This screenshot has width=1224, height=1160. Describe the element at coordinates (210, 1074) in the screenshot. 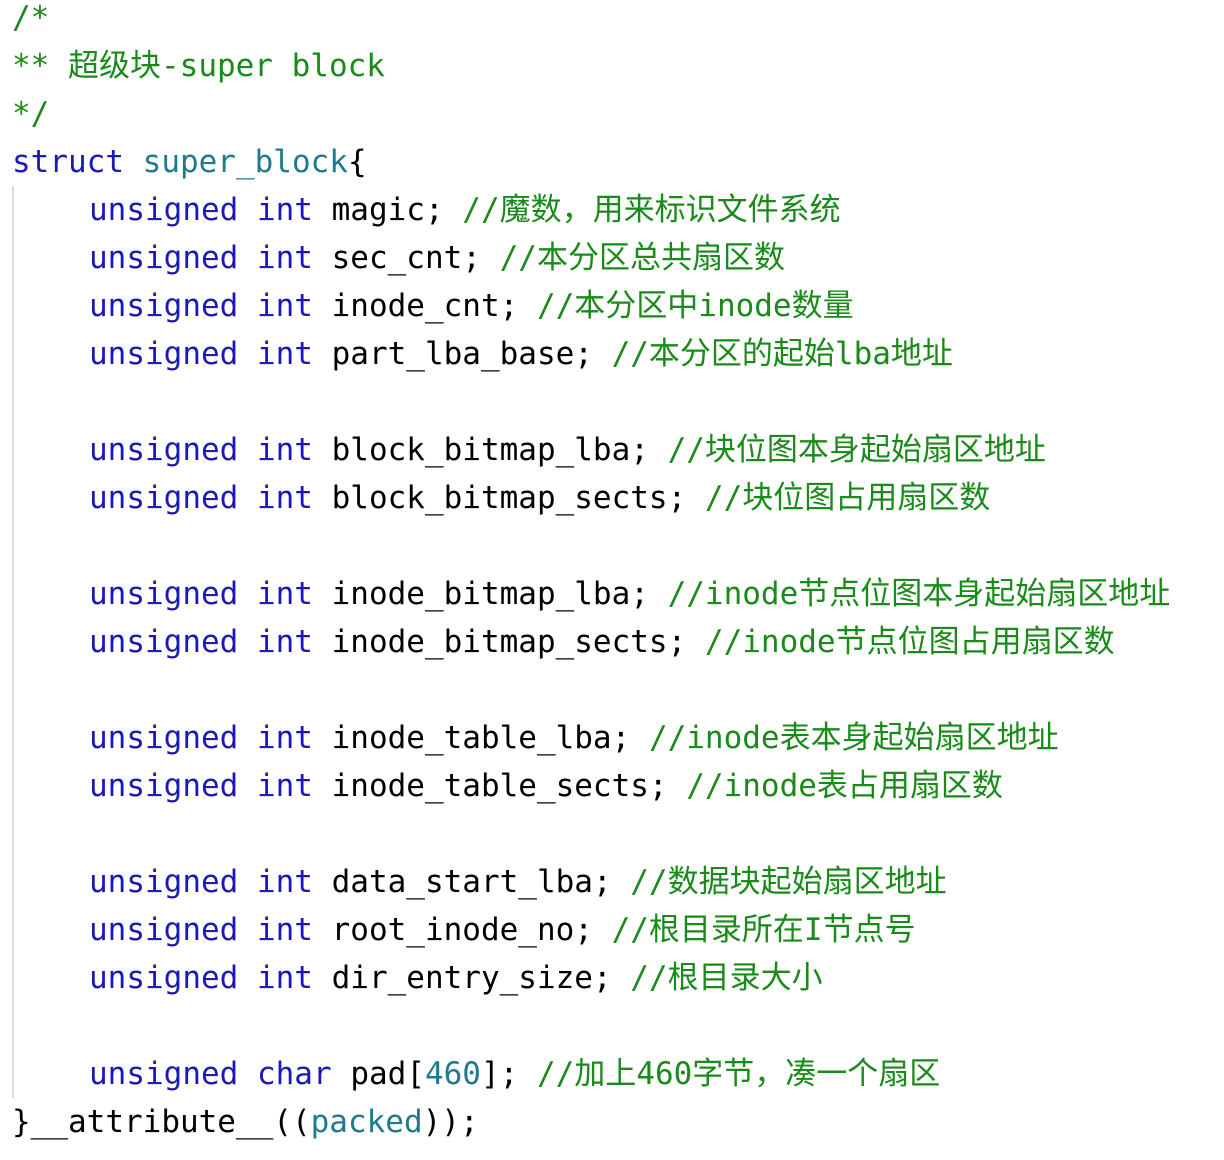

I see `pad-type: unsigned char` at that location.